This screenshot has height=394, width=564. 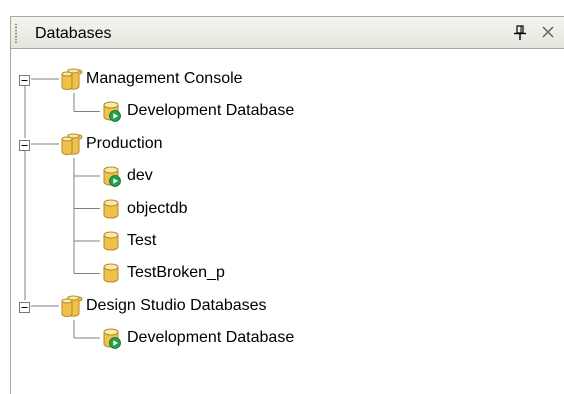 What do you see at coordinates (287, 32) in the screenshot?
I see `panel-titlebar: Databases` at bounding box center [287, 32].